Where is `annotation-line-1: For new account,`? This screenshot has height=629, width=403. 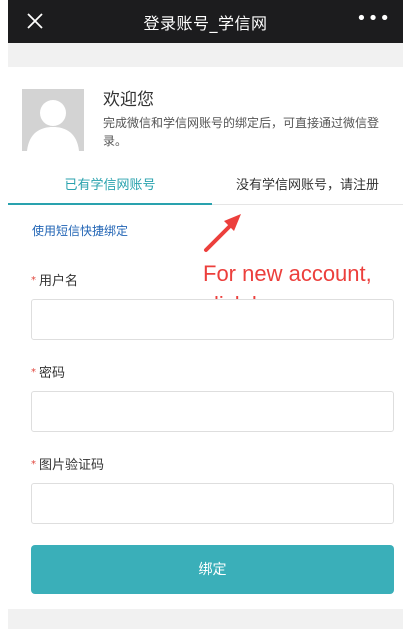
annotation-line-1: For new account, is located at coordinates (287, 273).